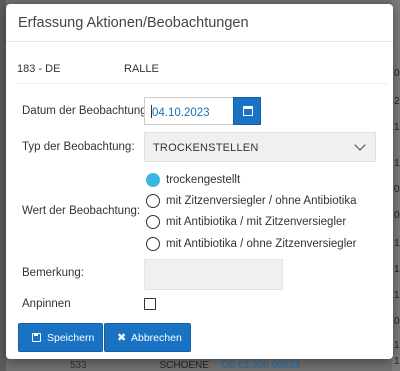 The width and height of the screenshot is (400, 371). I want to click on date-value: 04.10.2023, so click(181, 113).